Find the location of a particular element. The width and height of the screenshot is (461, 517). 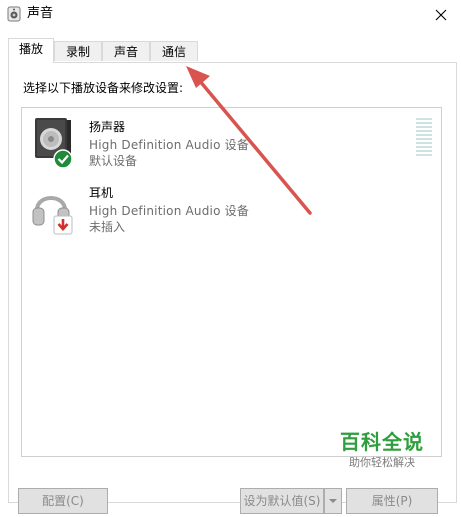

watermark-title: 百科全说 is located at coordinates (382, 442).